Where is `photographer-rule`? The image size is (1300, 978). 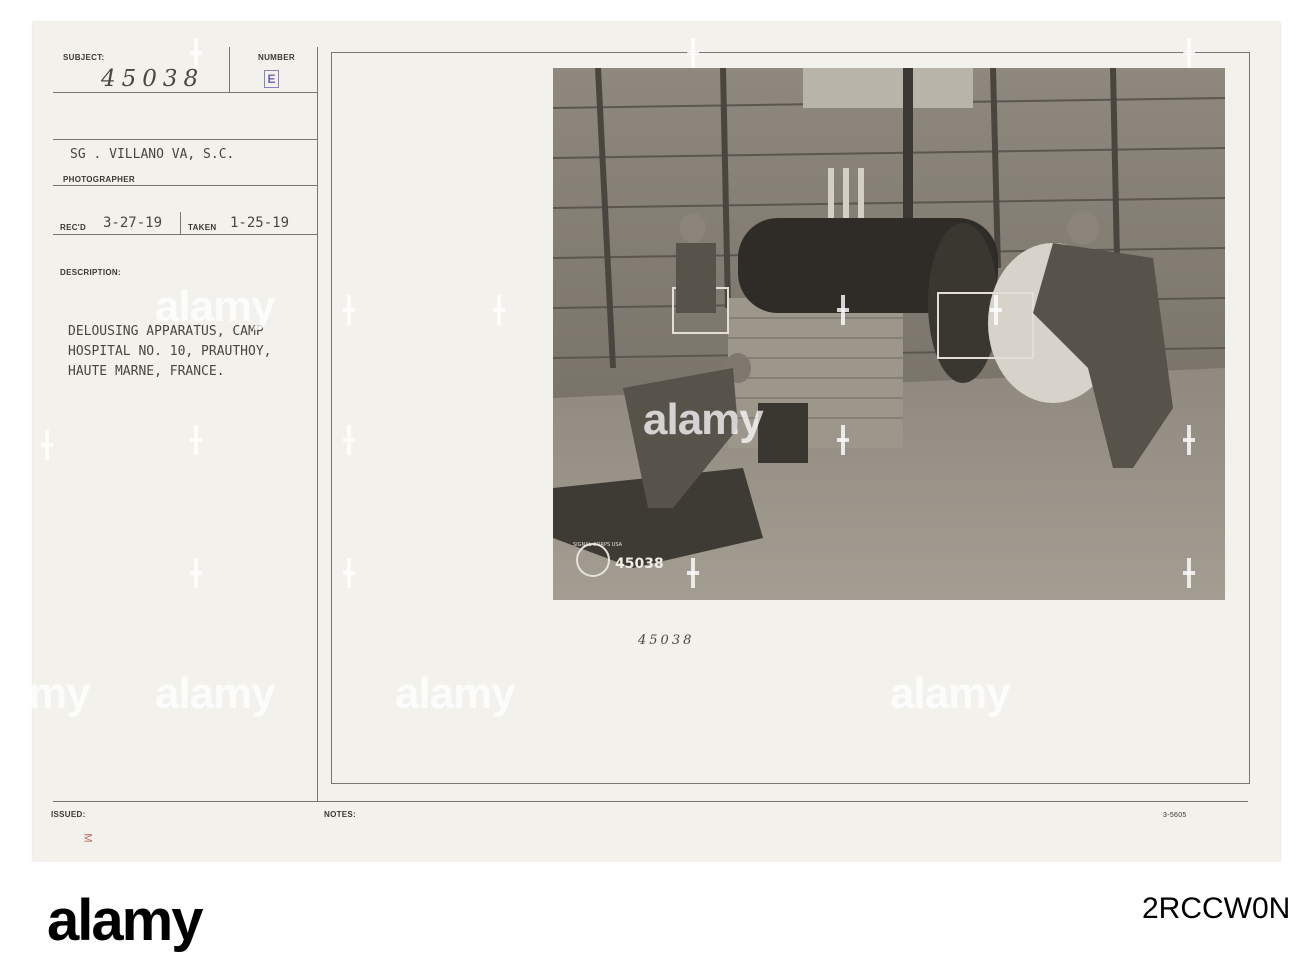 photographer-rule is located at coordinates (185, 139).